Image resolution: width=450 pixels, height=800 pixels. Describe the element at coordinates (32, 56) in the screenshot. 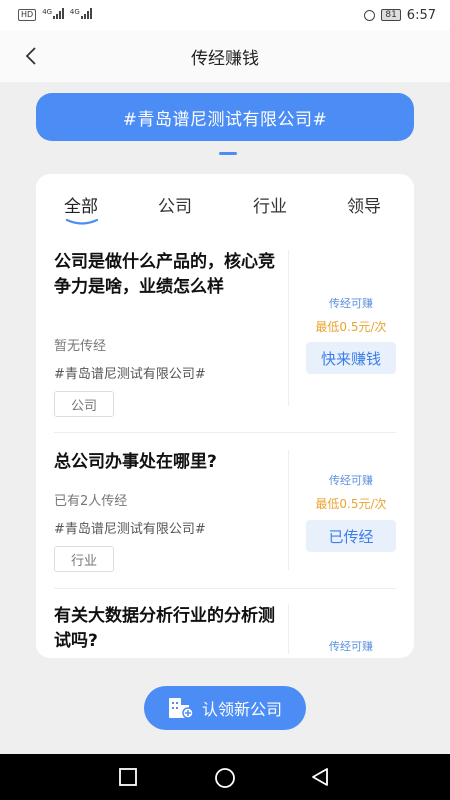

I see `back-arrow-icon` at that location.